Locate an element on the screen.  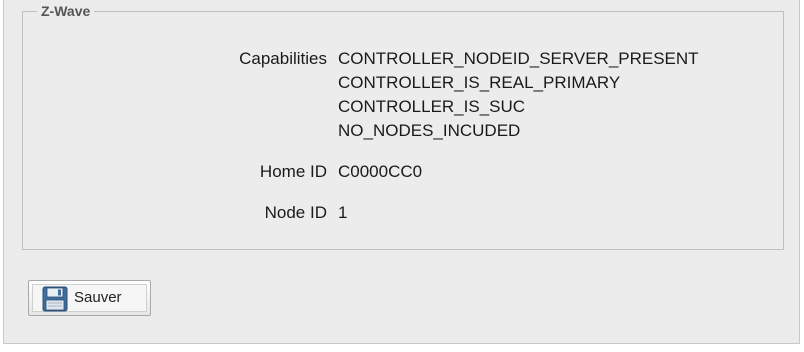
home-id-value: C0000CC0 is located at coordinates (380, 171).